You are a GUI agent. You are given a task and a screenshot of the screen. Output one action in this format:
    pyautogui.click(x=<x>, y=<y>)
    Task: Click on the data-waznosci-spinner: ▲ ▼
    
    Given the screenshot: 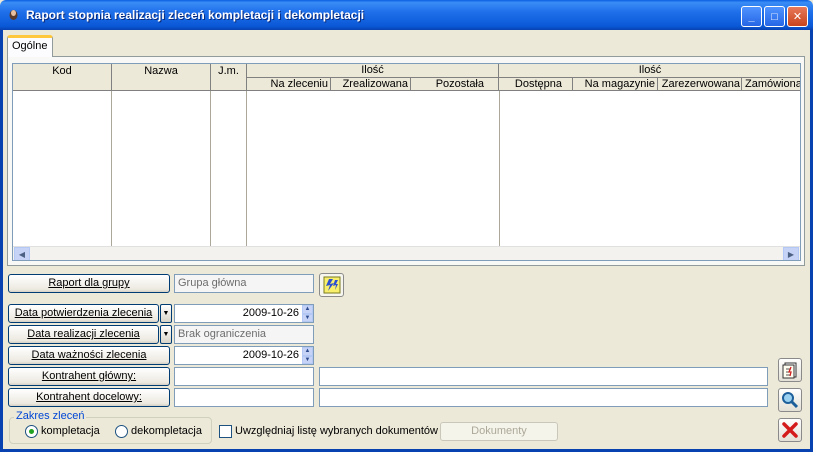 What is the action you would take?
    pyautogui.click(x=307, y=355)
    